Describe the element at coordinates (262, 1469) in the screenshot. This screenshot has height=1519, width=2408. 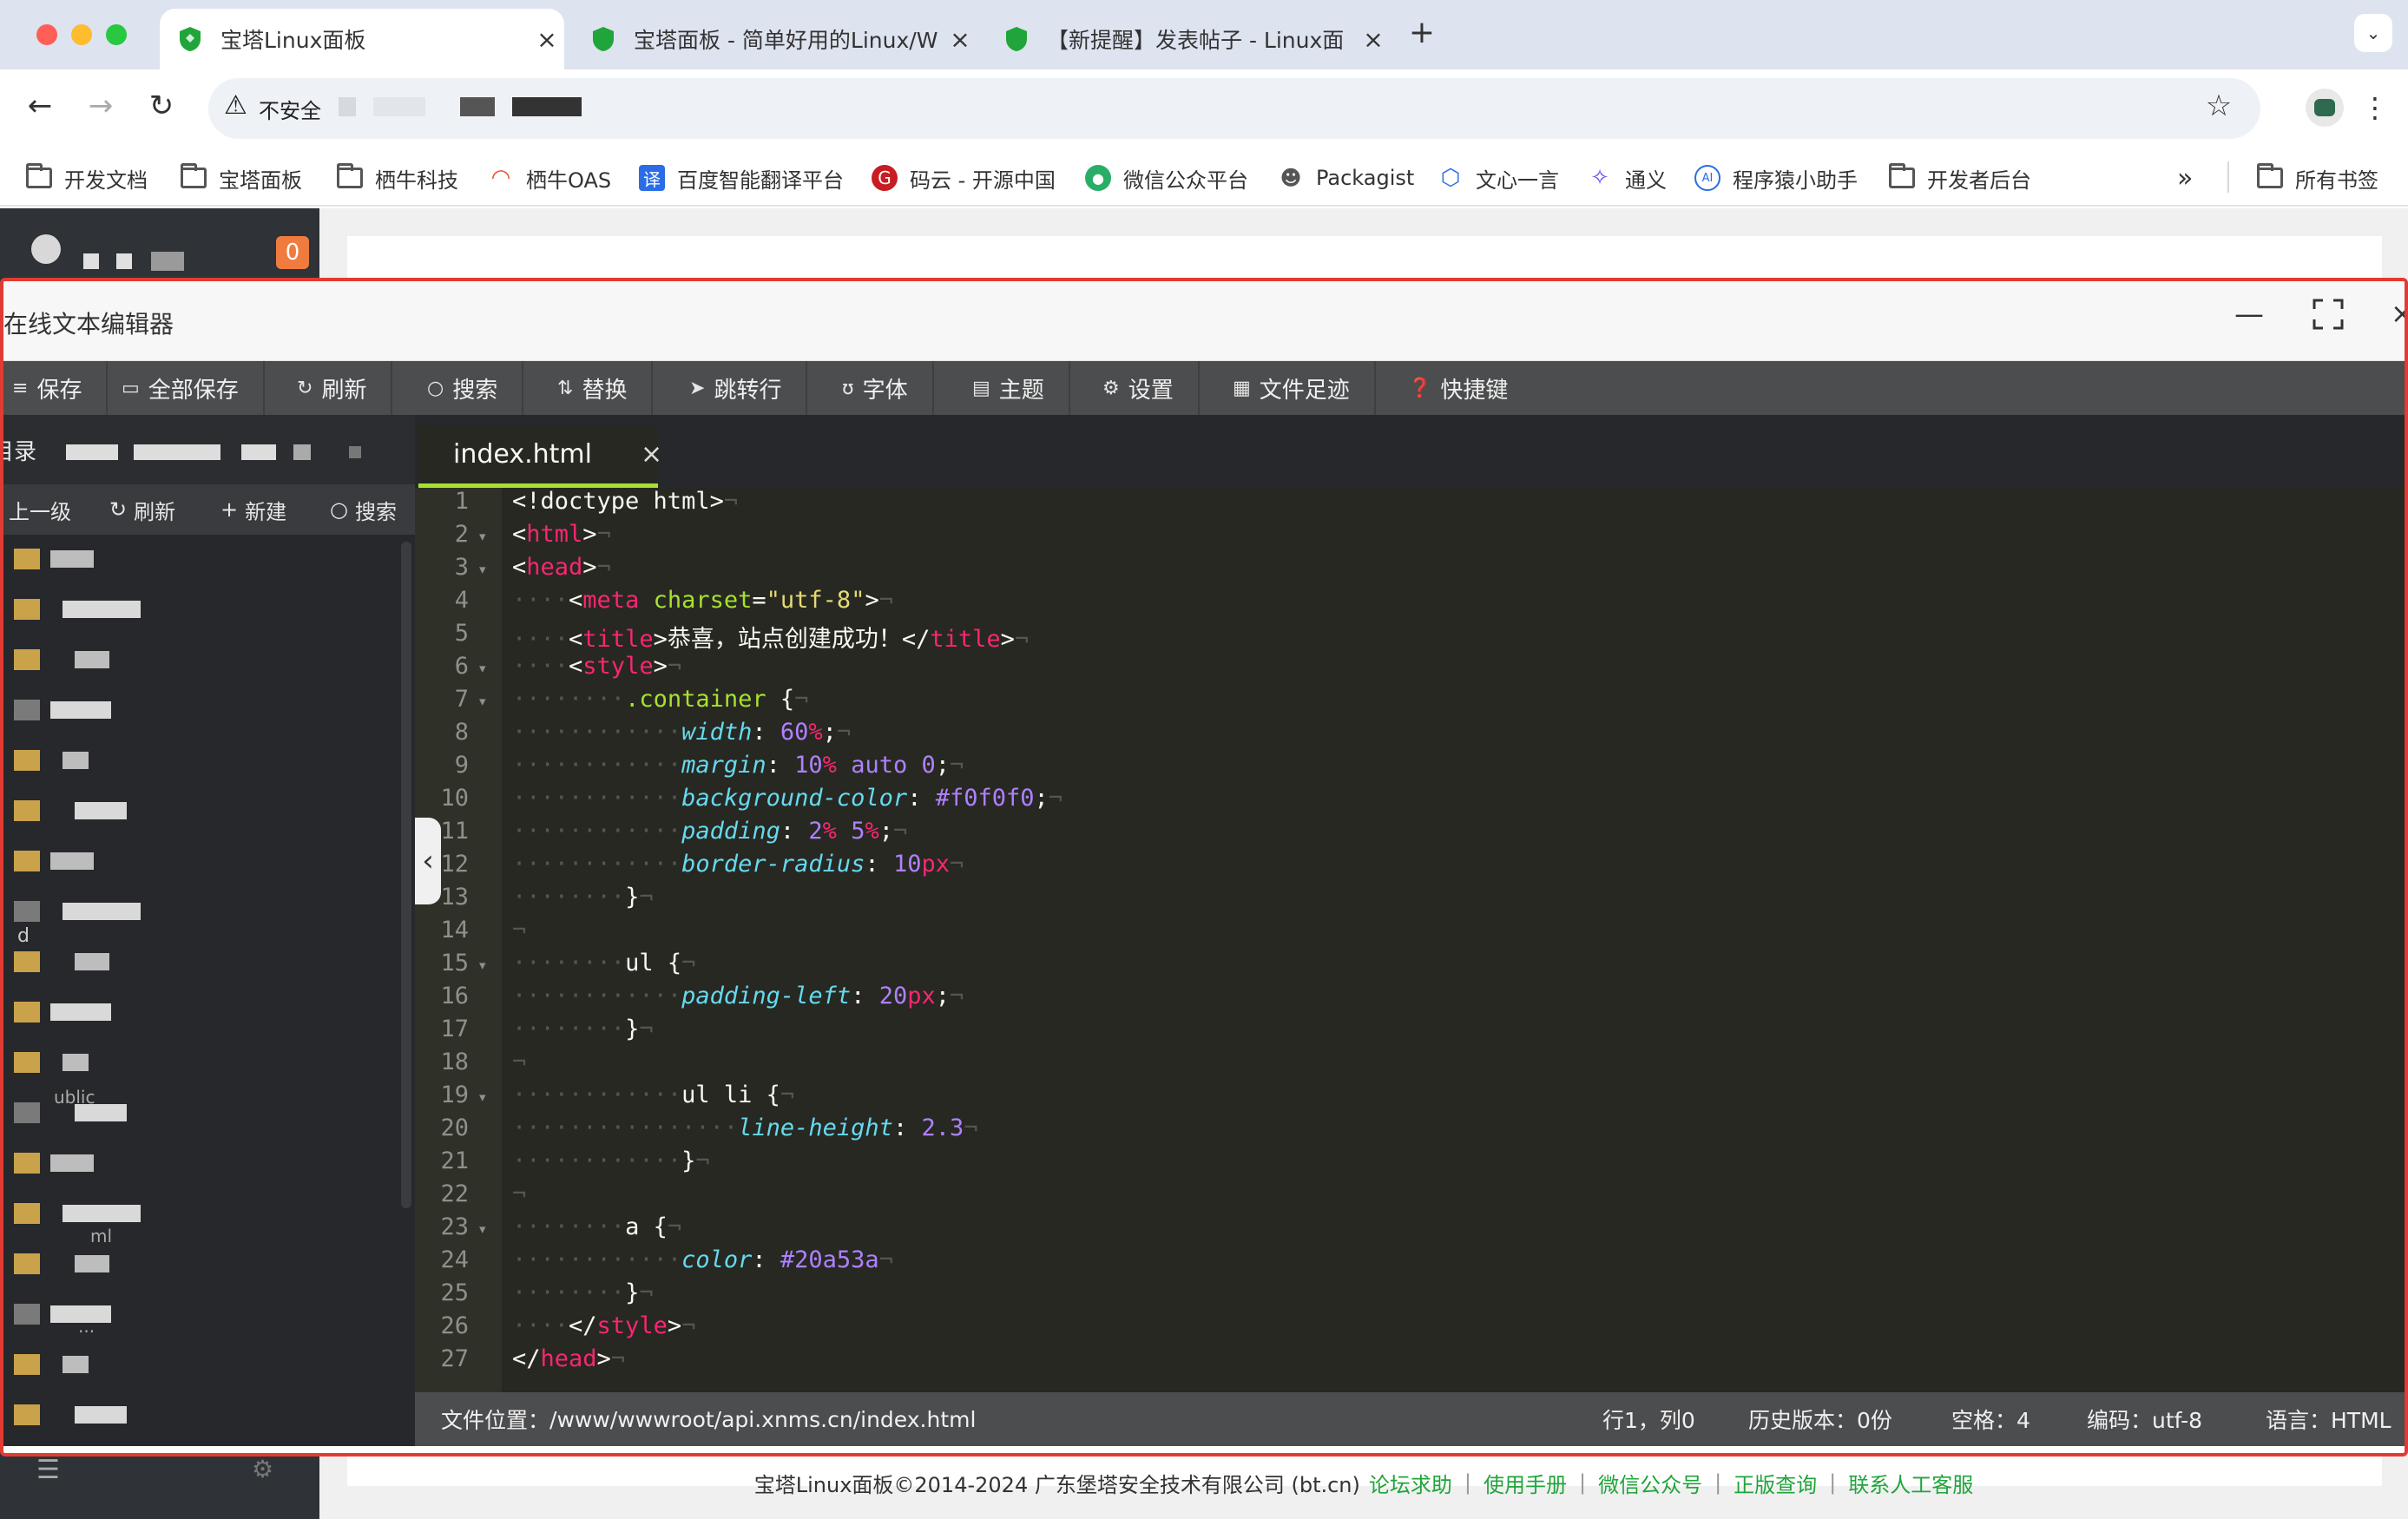
I see `sidebar-settings-icon: ⚙` at that location.